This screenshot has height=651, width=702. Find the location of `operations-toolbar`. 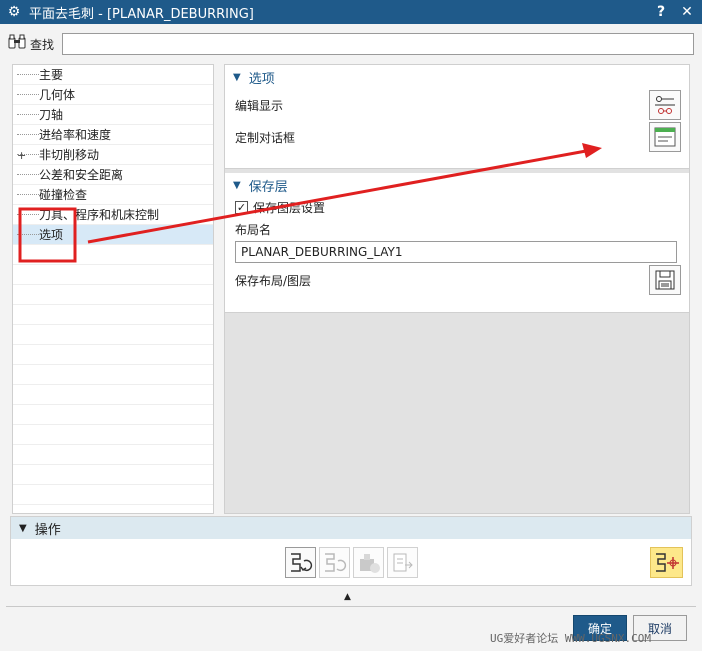

operations-toolbar is located at coordinates (351, 562).